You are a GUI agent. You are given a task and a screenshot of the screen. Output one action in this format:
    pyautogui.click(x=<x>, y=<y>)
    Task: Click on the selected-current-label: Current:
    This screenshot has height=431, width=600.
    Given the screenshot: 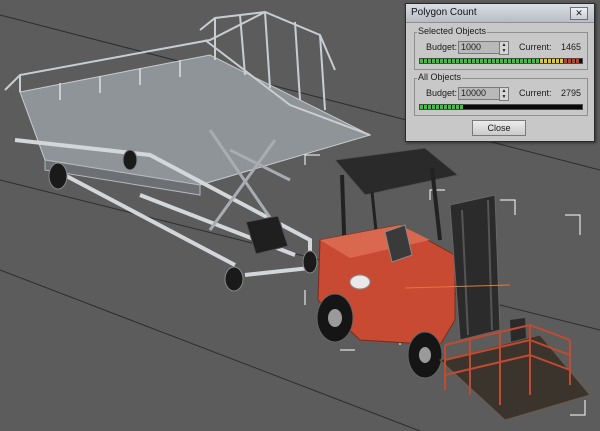 What is the action you would take?
    pyautogui.click(x=535, y=47)
    